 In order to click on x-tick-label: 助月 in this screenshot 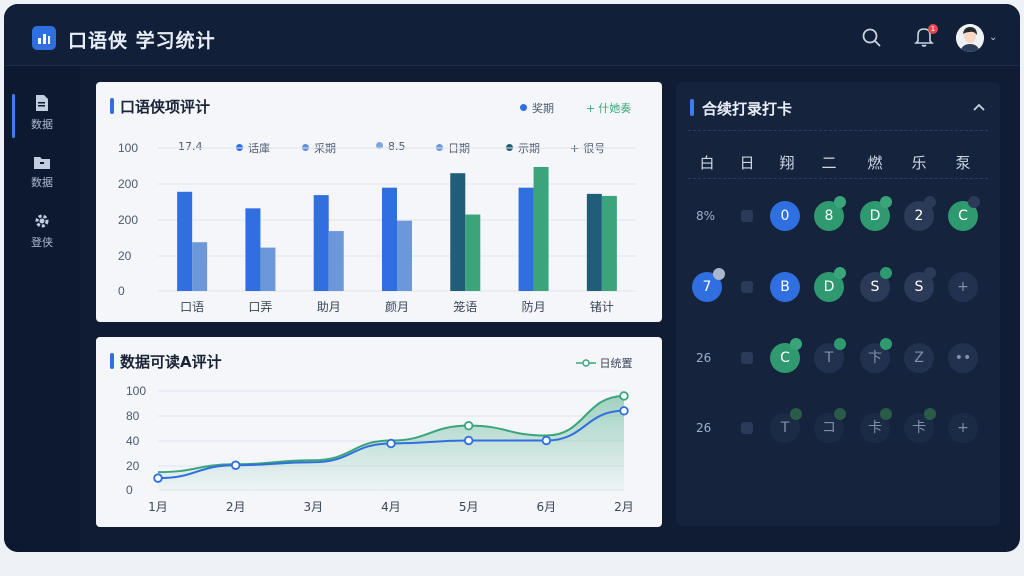, I will do `click(329, 307)`.